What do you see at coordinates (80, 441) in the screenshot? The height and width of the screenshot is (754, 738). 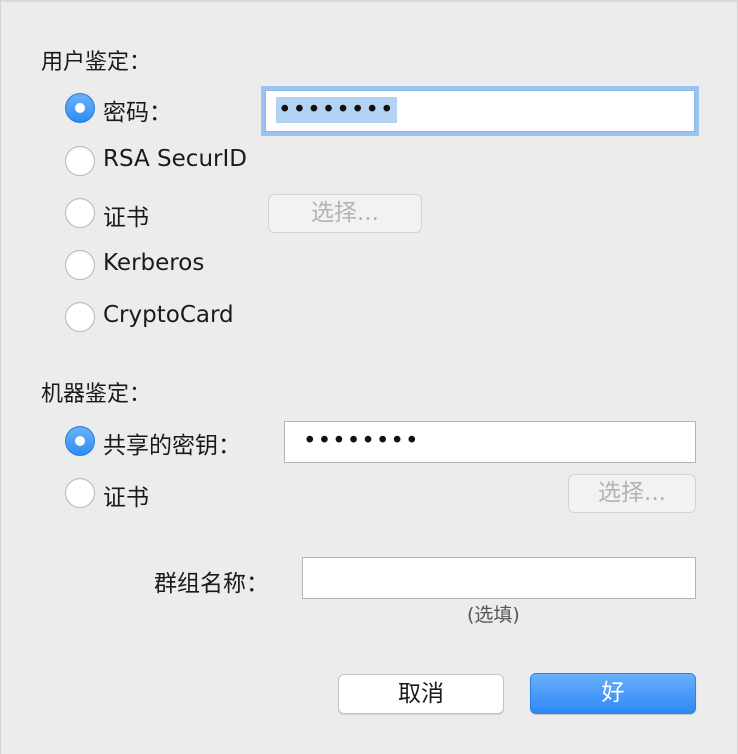 I see `radio-shared-secret` at bounding box center [80, 441].